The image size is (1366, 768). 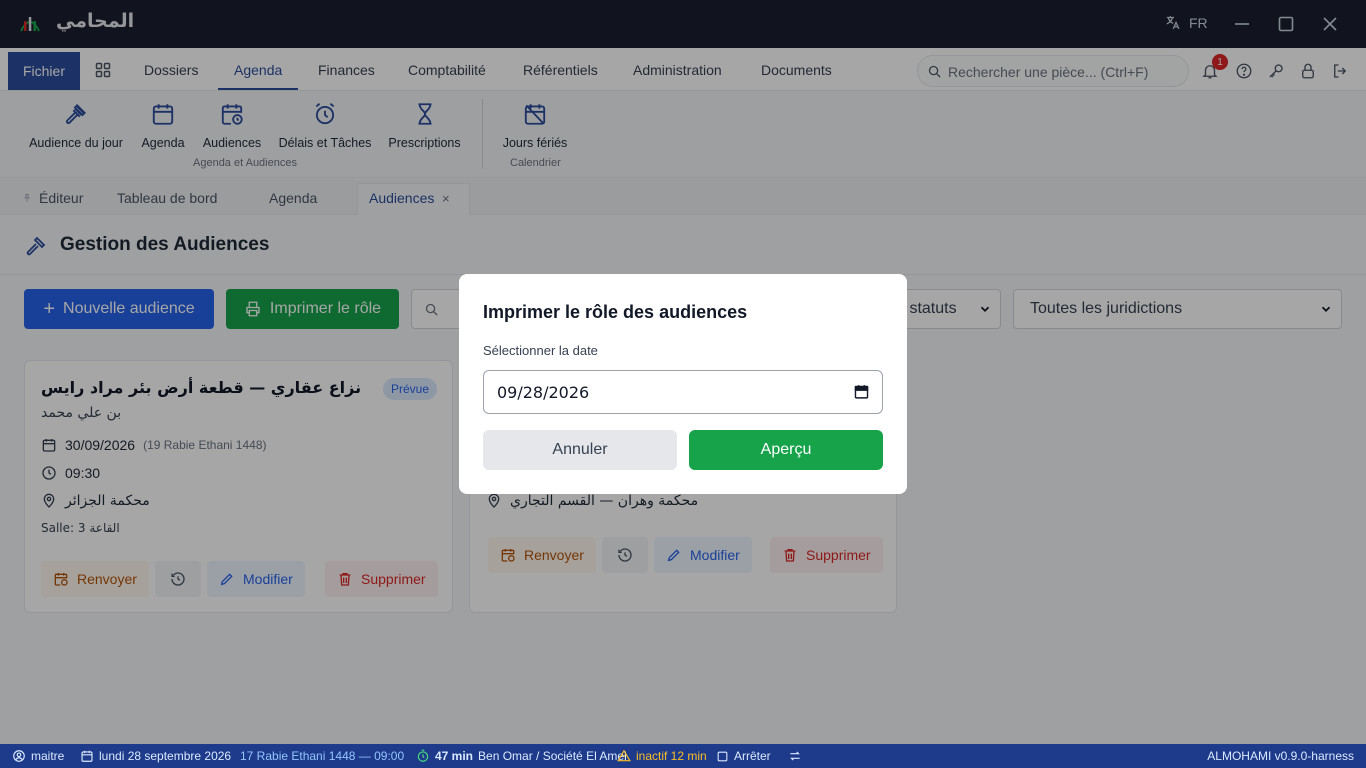 What do you see at coordinates (423, 755) in the screenshot?
I see `stopwatch-icon` at bounding box center [423, 755].